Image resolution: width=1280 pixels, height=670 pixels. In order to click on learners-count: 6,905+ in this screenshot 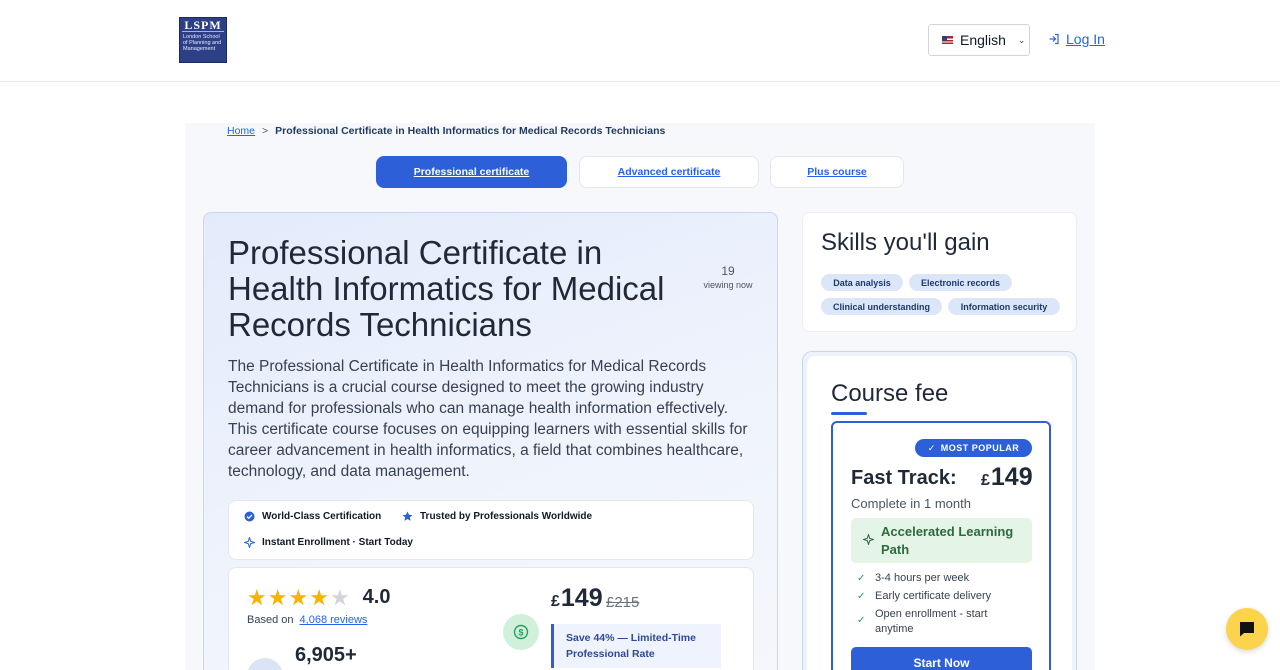, I will do `click(326, 655)`.